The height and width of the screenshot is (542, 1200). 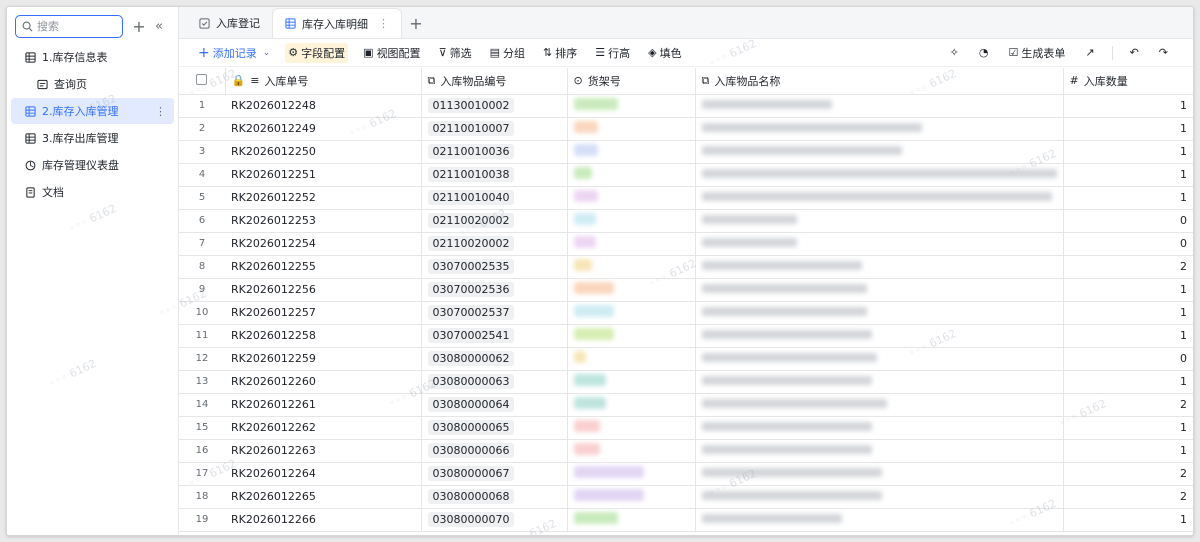 What do you see at coordinates (1089, 53) in the screenshot?
I see `share-icon: ↗` at bounding box center [1089, 53].